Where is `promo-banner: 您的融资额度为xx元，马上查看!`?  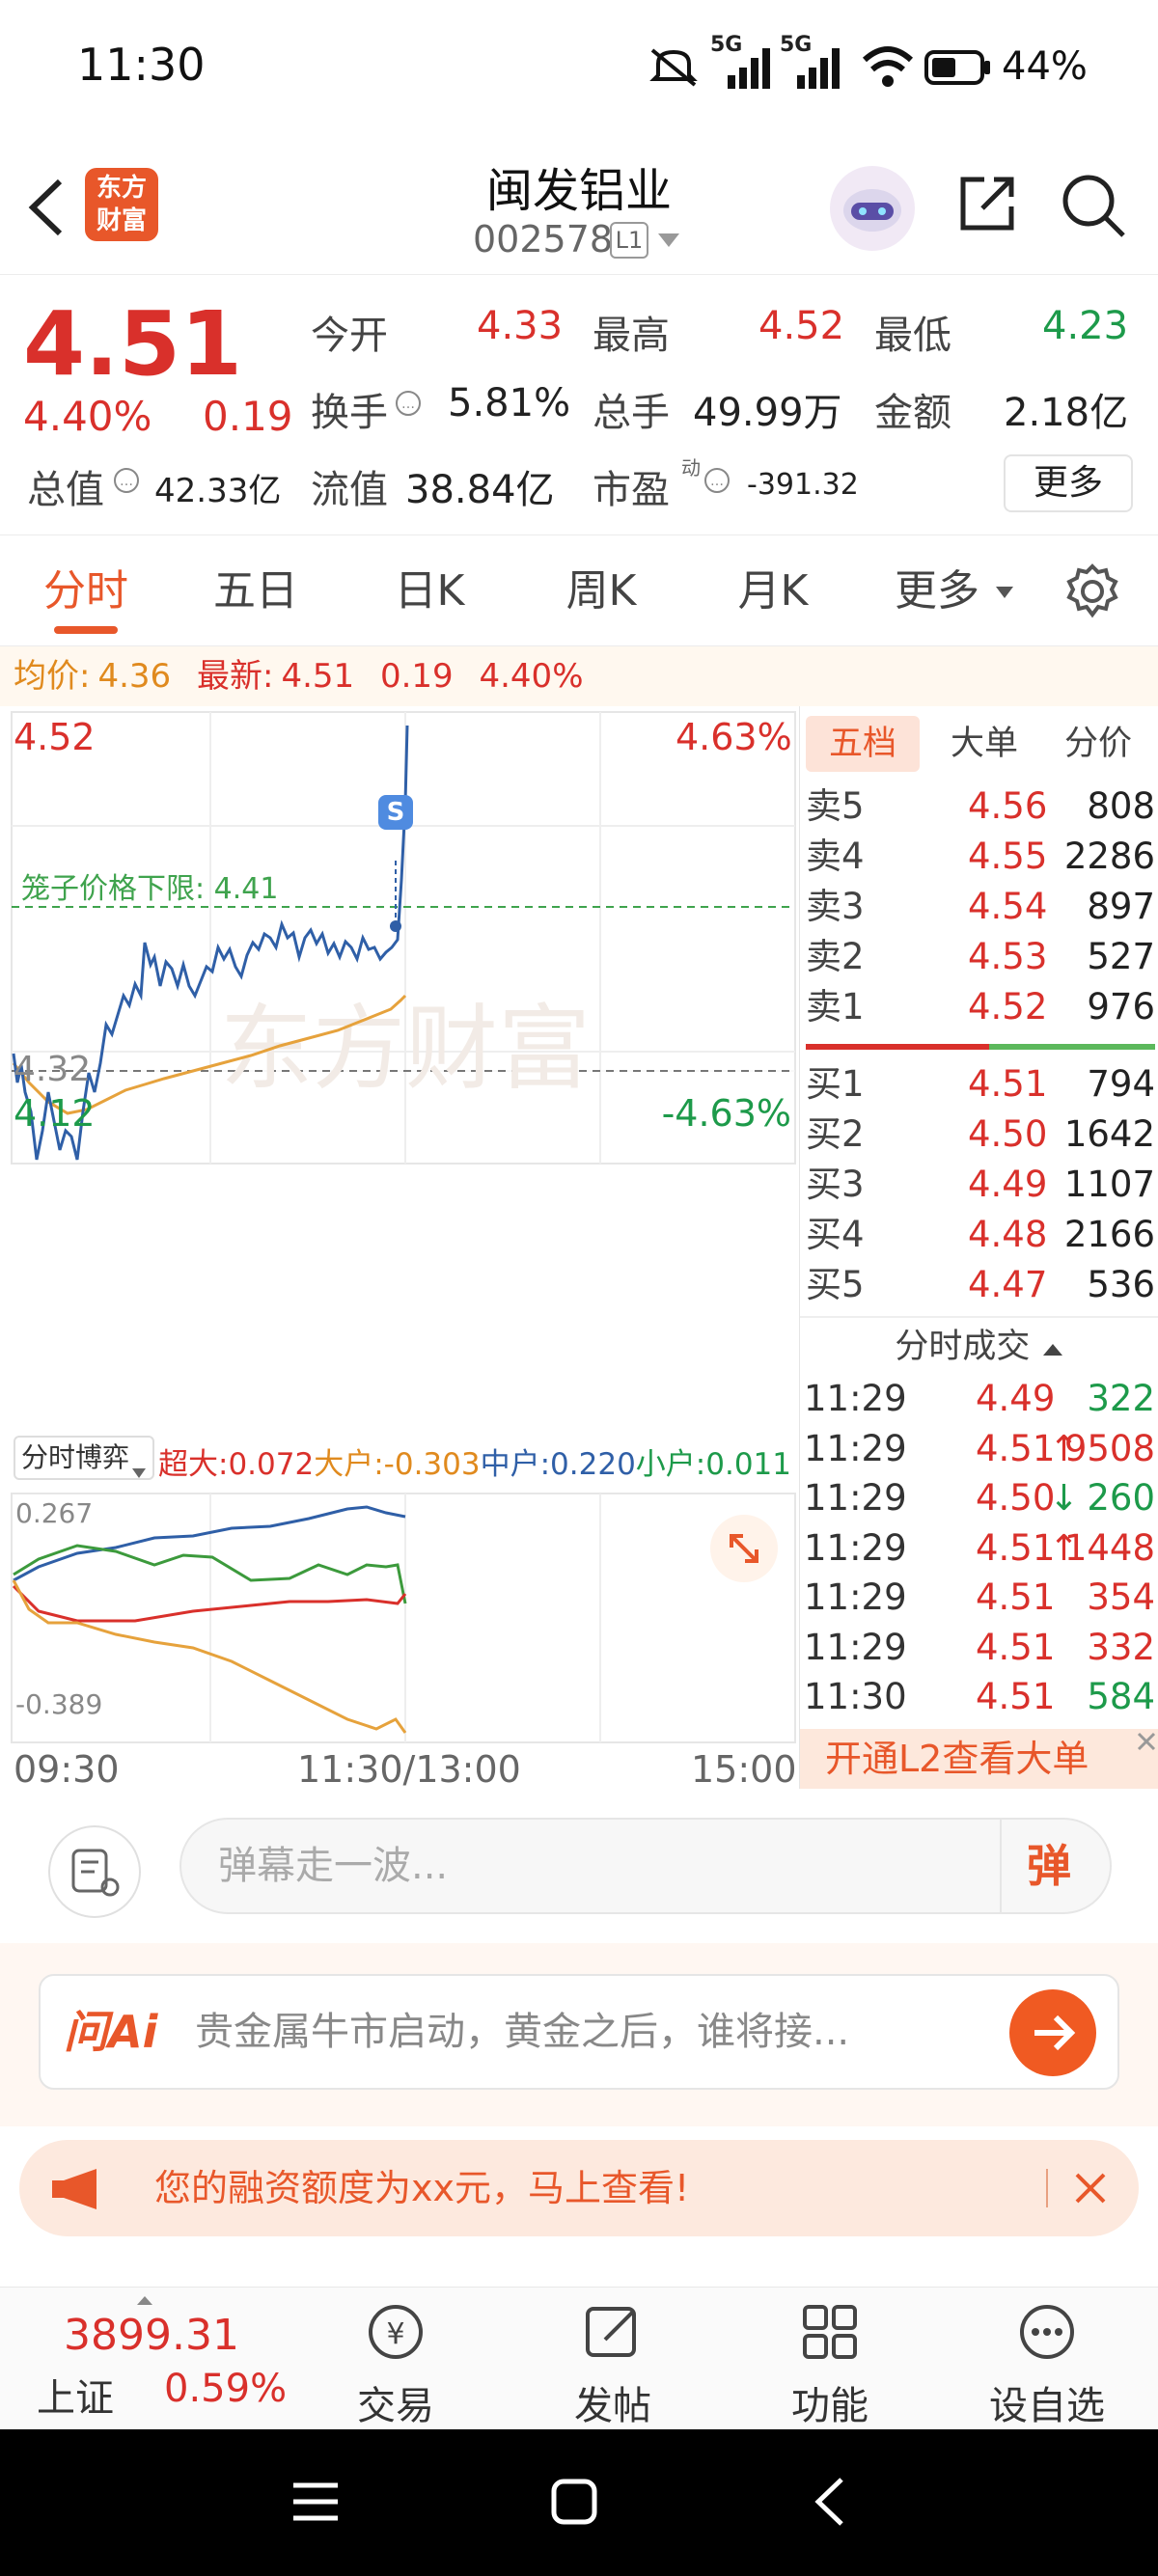 promo-banner: 您的融资额度为xx元，马上查看! is located at coordinates (579, 2188).